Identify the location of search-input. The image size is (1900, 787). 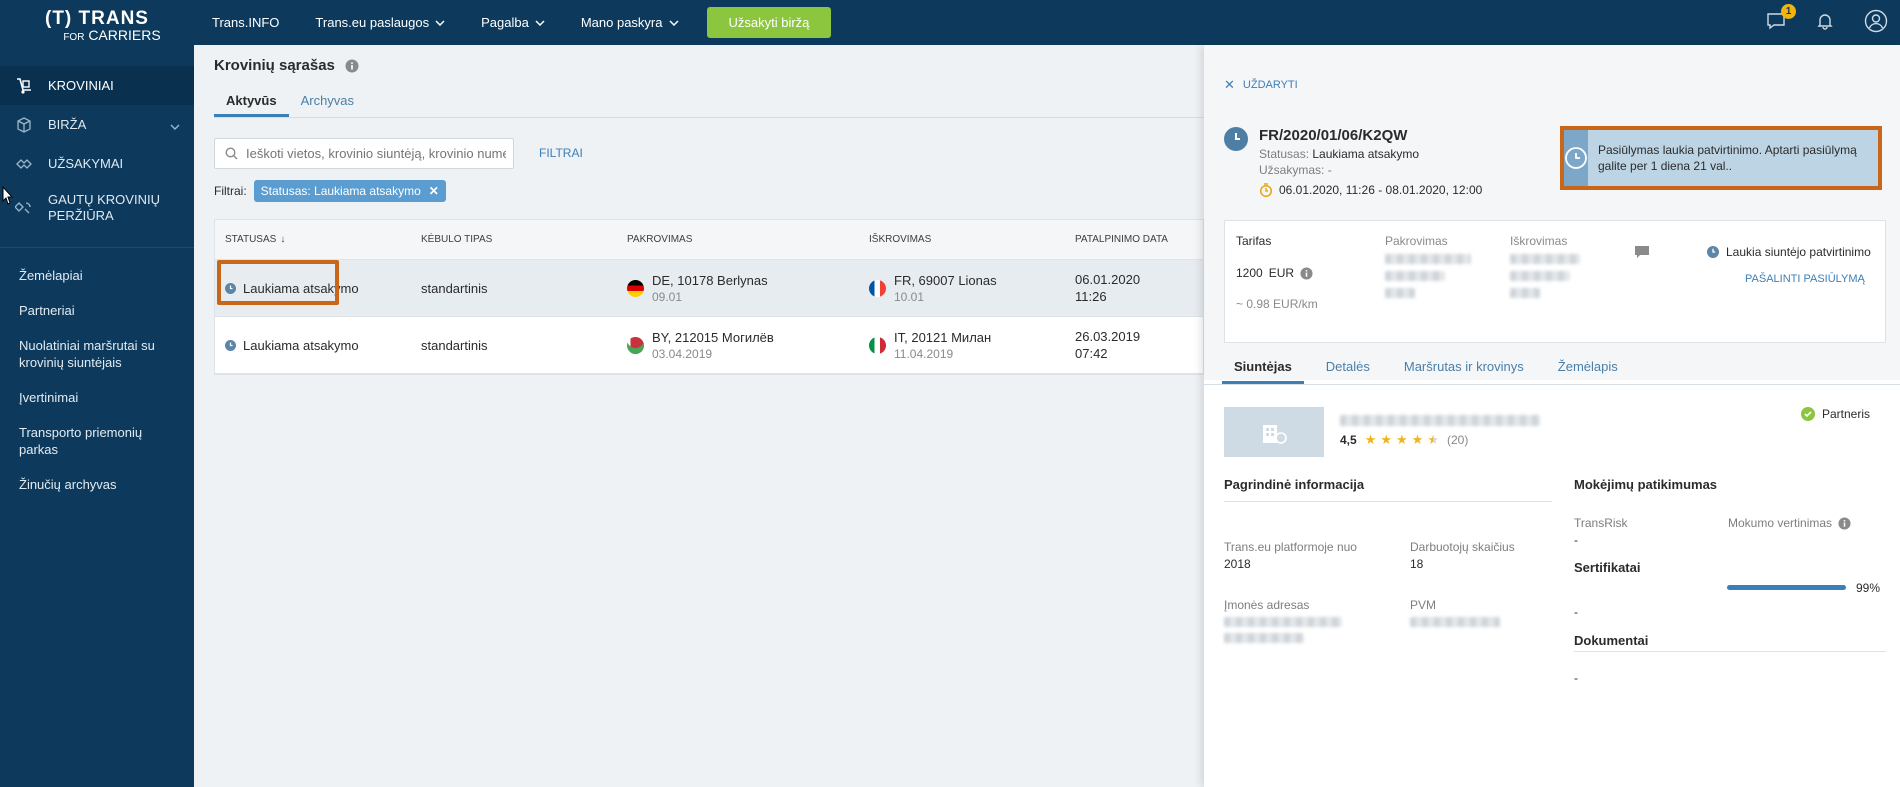
(376, 153).